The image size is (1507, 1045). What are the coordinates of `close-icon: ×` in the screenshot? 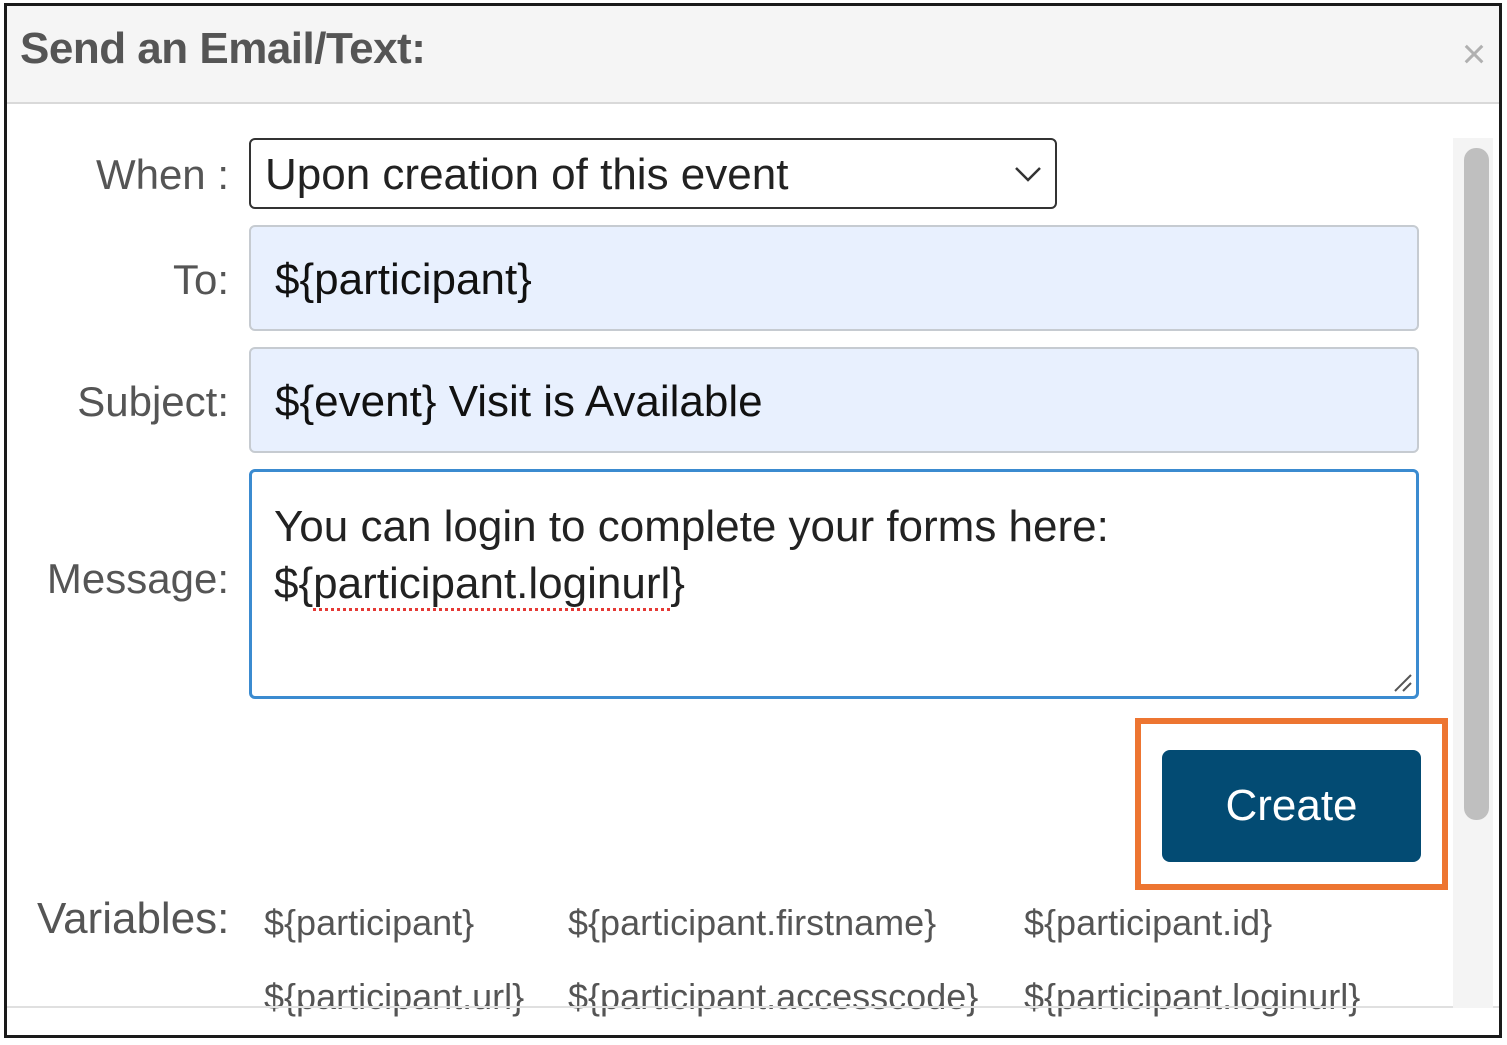 It's located at (1474, 54).